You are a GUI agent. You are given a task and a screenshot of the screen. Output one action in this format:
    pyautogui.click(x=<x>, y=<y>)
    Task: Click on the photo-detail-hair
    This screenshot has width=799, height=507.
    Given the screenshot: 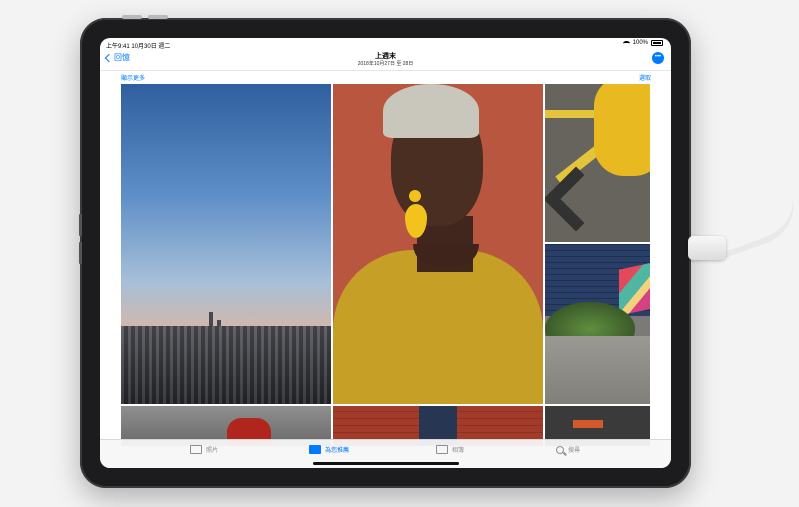 What is the action you would take?
    pyautogui.click(x=431, y=111)
    